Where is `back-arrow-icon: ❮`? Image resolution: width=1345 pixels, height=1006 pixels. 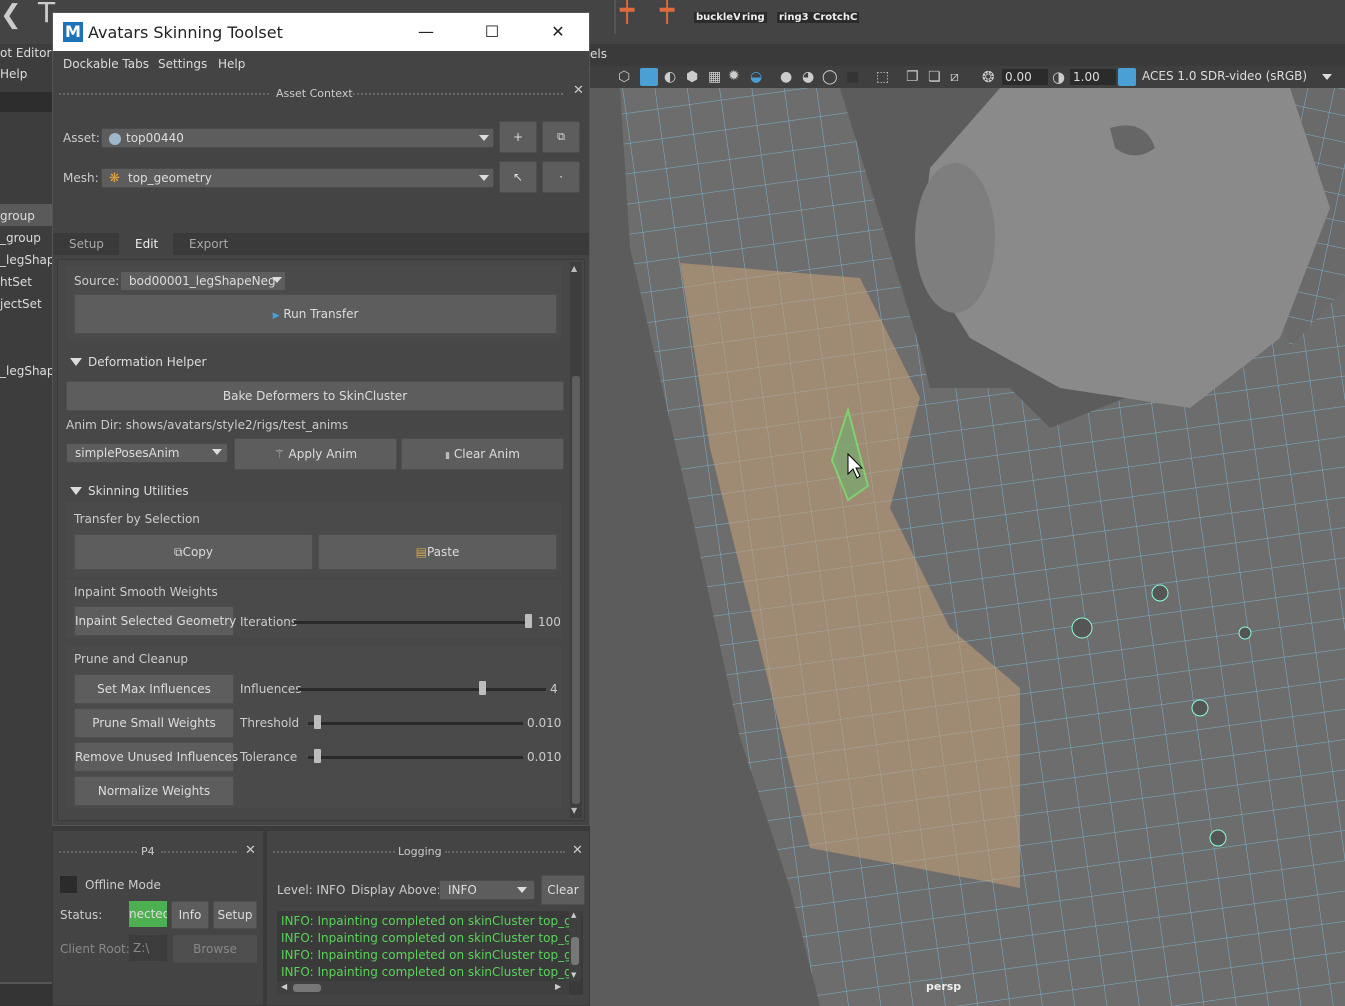 back-arrow-icon: ❮ is located at coordinates (11, 15).